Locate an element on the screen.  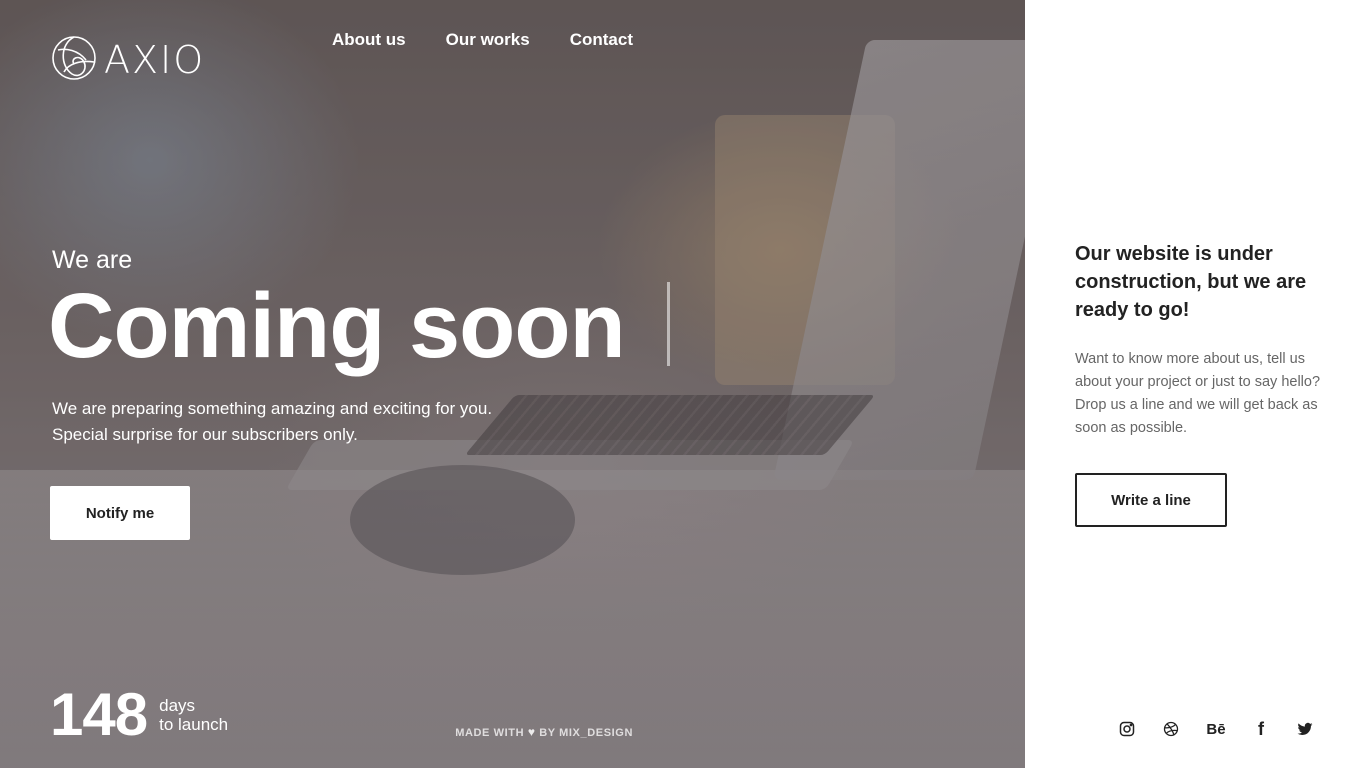
write-a-line-button: Write a line is located at coordinates (1151, 500).